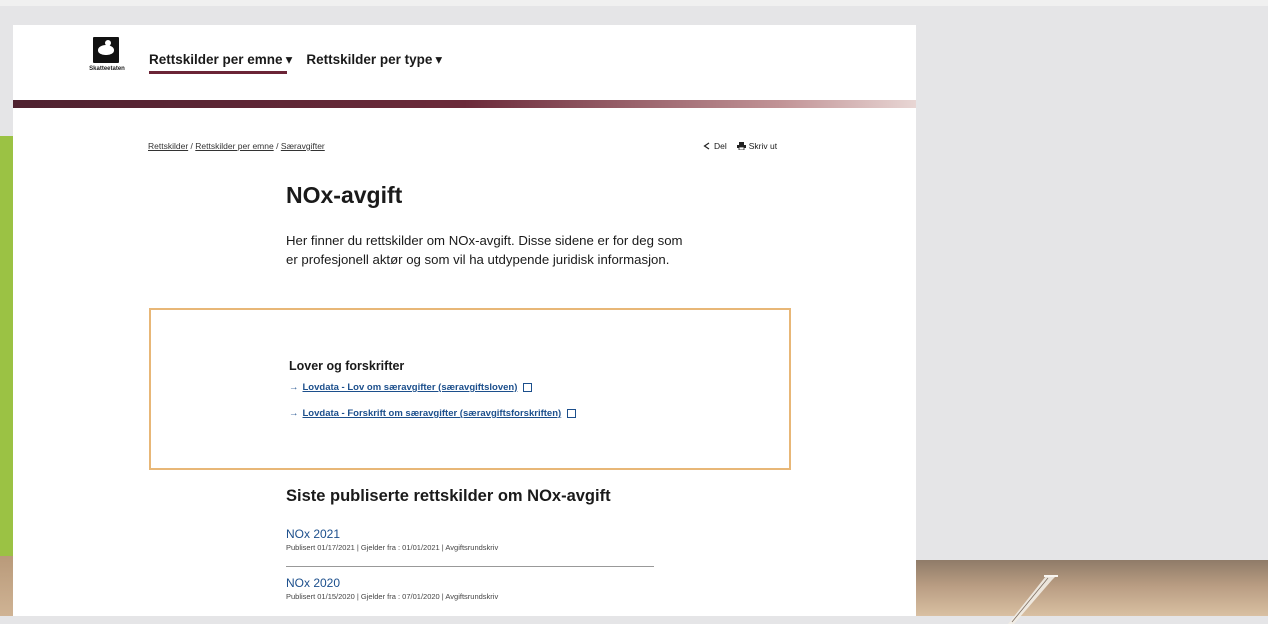  I want to click on top-strip, so click(634, 3).